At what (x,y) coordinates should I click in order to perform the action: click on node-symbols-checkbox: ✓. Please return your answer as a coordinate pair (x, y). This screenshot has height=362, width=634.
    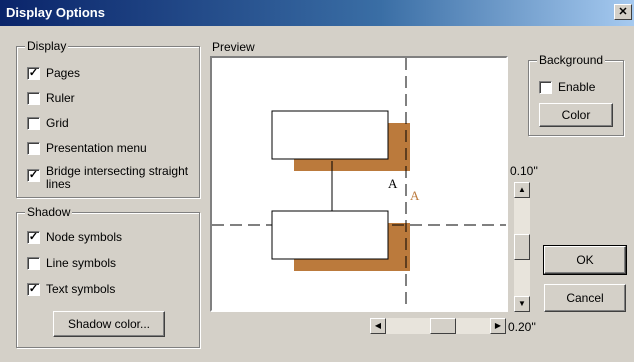
    Looking at the image, I should click on (33, 237).